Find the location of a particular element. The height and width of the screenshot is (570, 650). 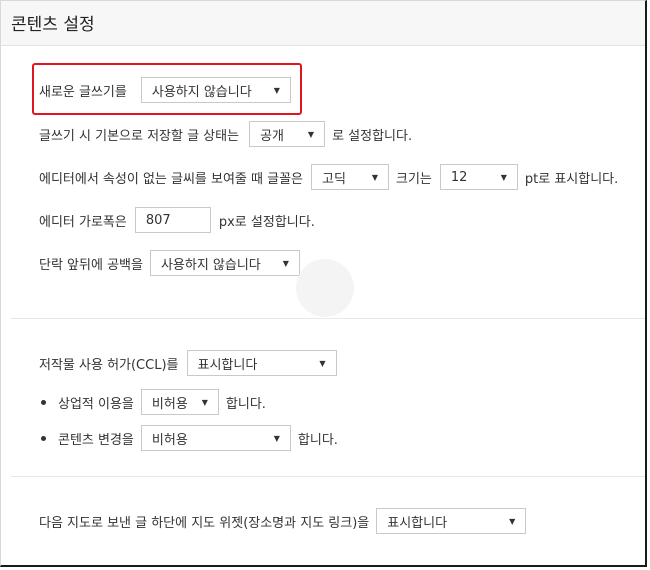

default-status-suffix: 로 설정합니다. is located at coordinates (372, 136).